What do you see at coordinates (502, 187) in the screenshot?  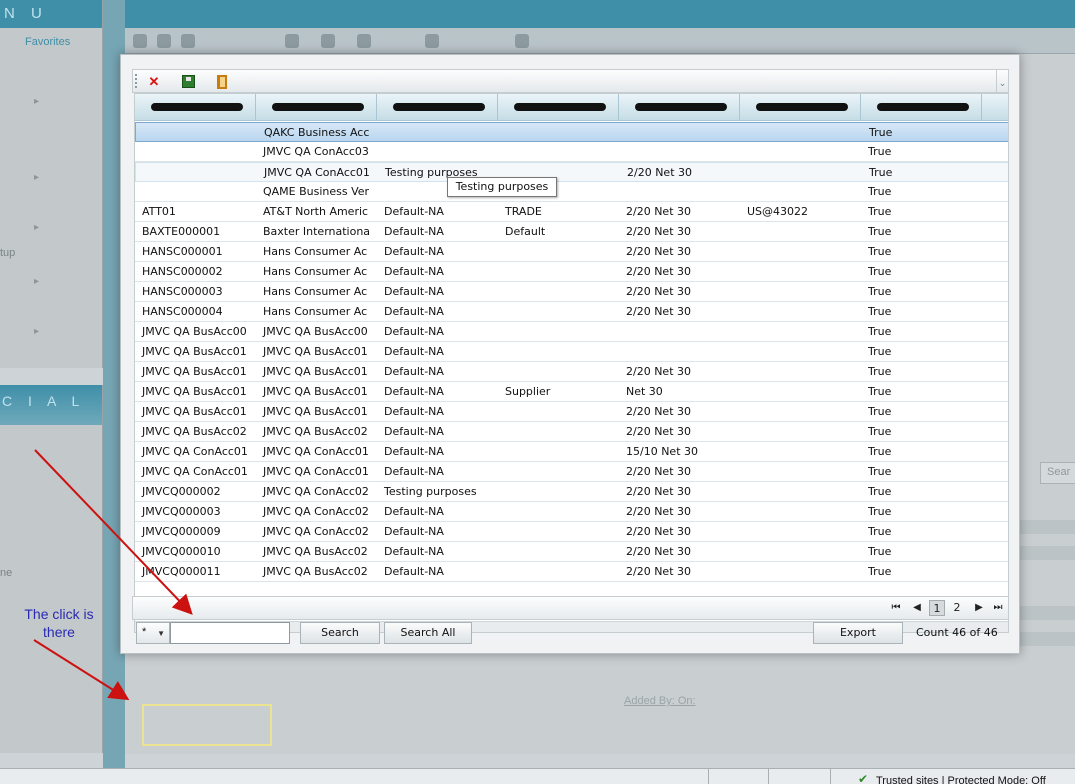 I see `cell-tooltip: Testing purposes` at bounding box center [502, 187].